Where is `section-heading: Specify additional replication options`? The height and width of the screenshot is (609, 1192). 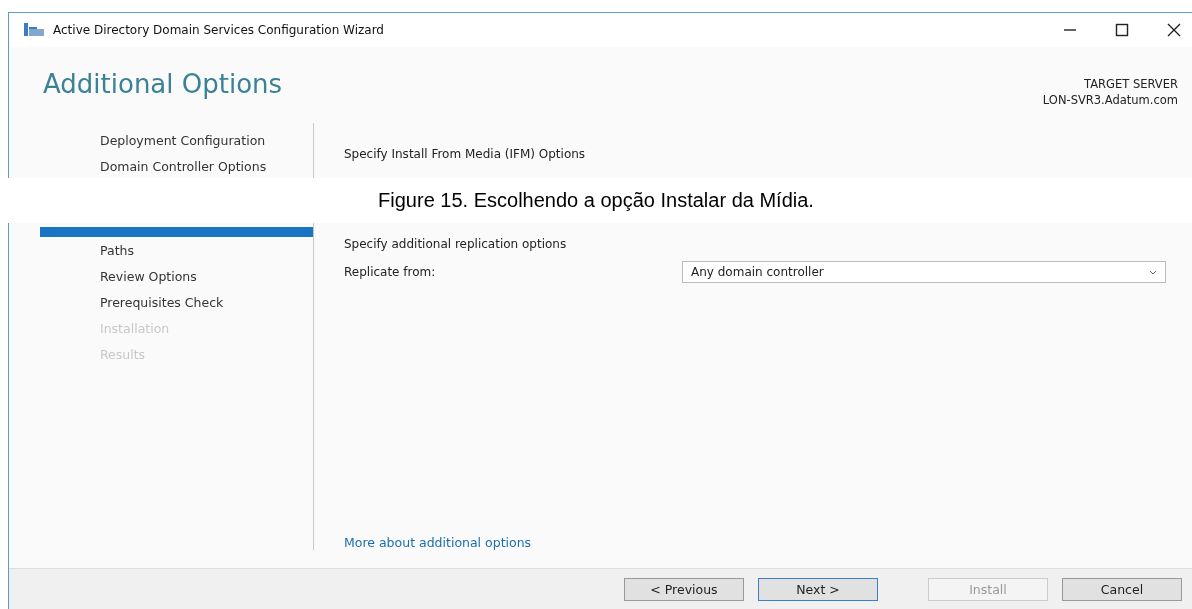
section-heading: Specify additional replication options is located at coordinates (456, 244).